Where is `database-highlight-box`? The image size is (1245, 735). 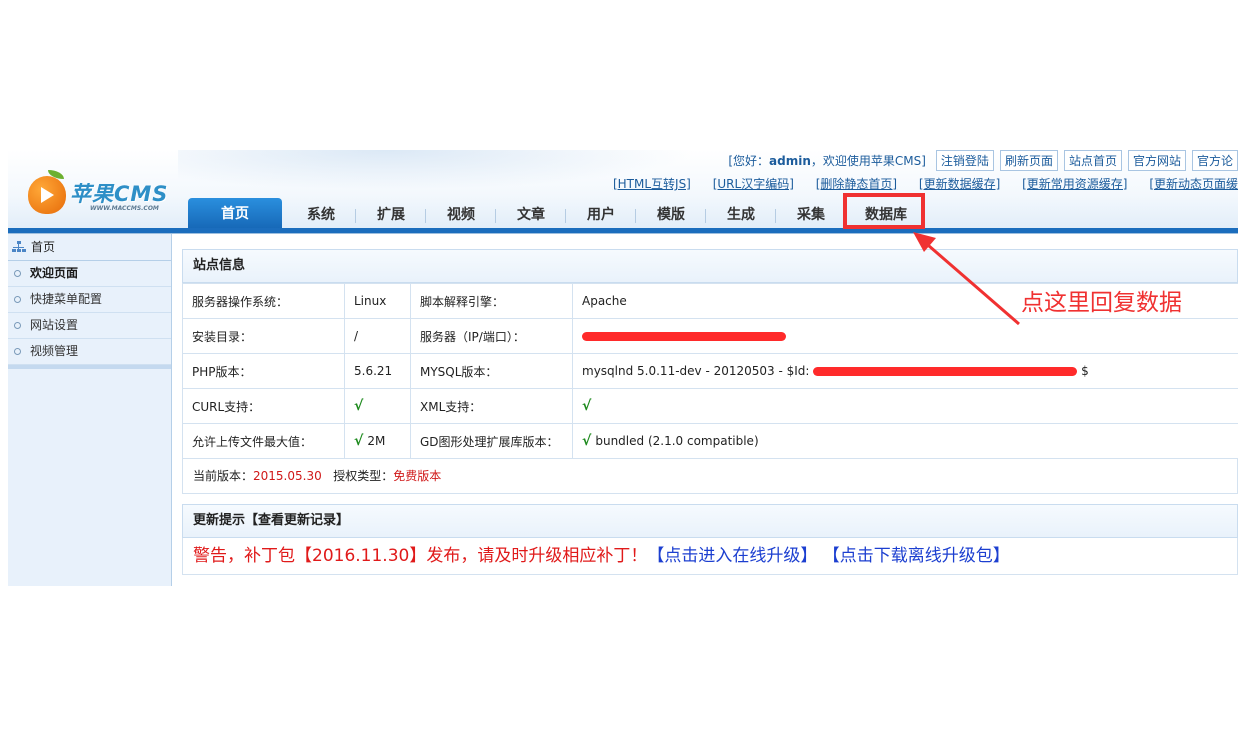
database-highlight-box is located at coordinates (884, 211).